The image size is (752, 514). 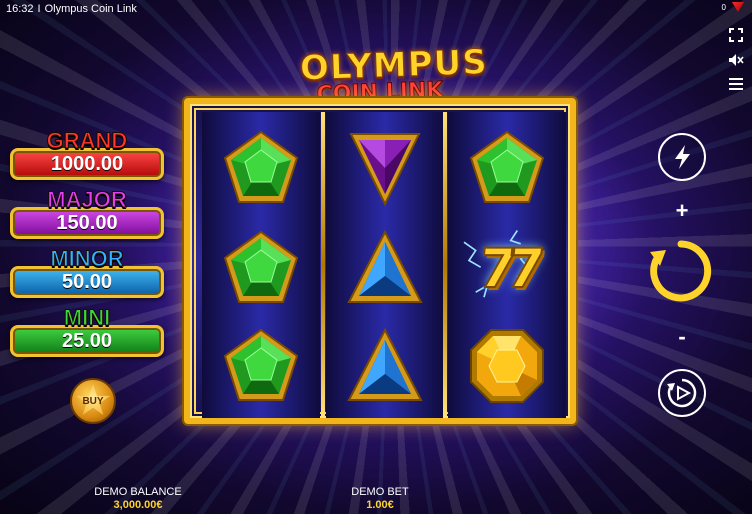 I want to click on turbo-icon, so click(x=682, y=157).